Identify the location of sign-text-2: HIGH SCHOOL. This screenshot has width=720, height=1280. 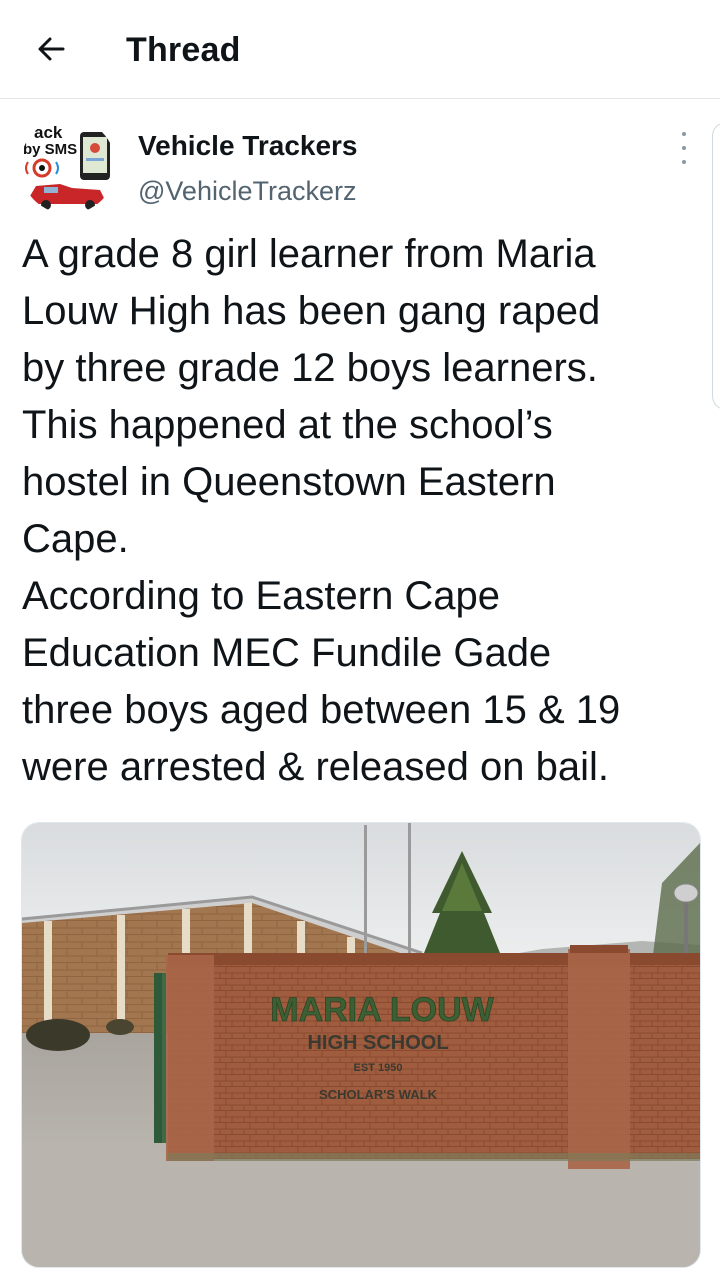
(377, 1043).